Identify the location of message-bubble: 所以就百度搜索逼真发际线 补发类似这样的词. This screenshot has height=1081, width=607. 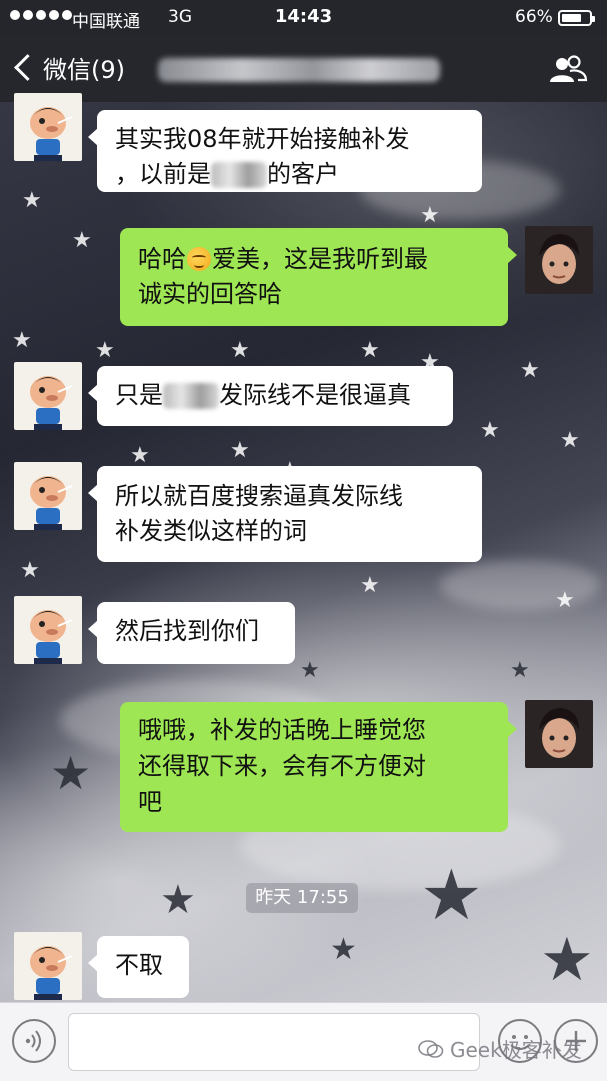
(285, 514).